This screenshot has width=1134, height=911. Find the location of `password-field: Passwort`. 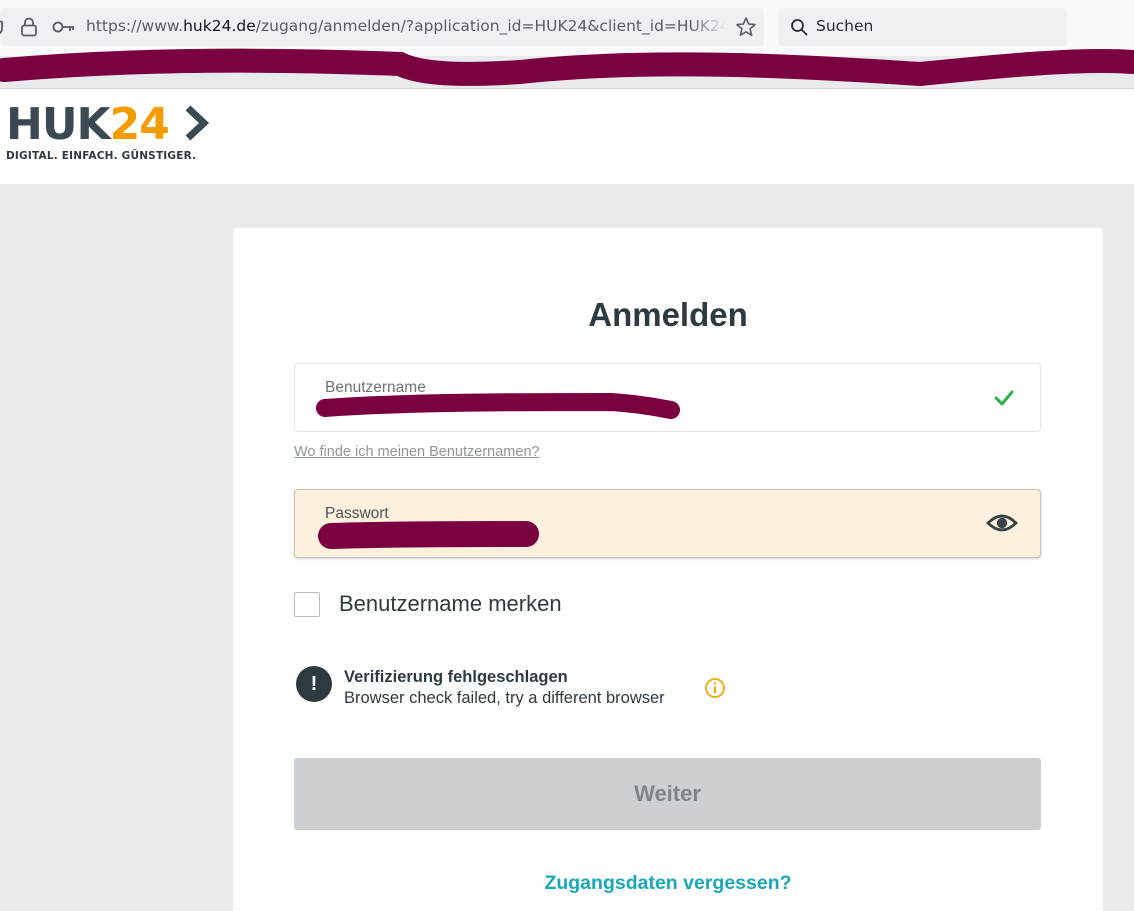

password-field: Passwort is located at coordinates (667, 523).